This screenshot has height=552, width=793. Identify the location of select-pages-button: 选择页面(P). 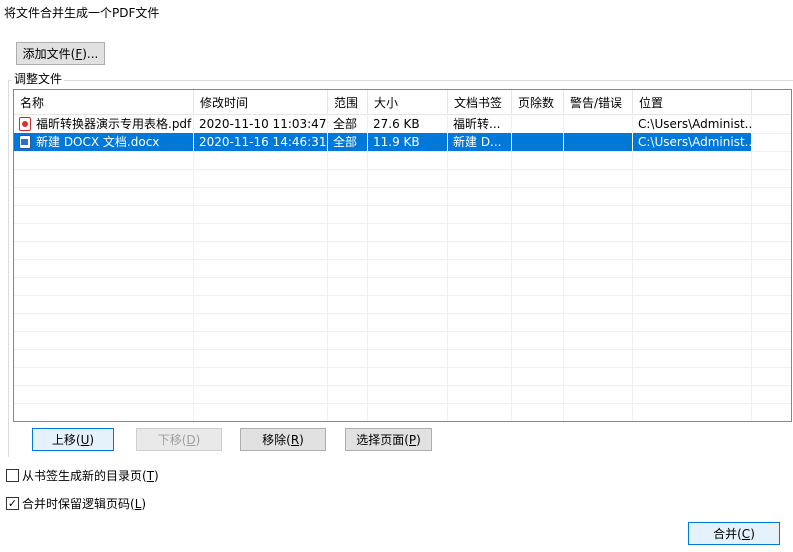
(388, 439).